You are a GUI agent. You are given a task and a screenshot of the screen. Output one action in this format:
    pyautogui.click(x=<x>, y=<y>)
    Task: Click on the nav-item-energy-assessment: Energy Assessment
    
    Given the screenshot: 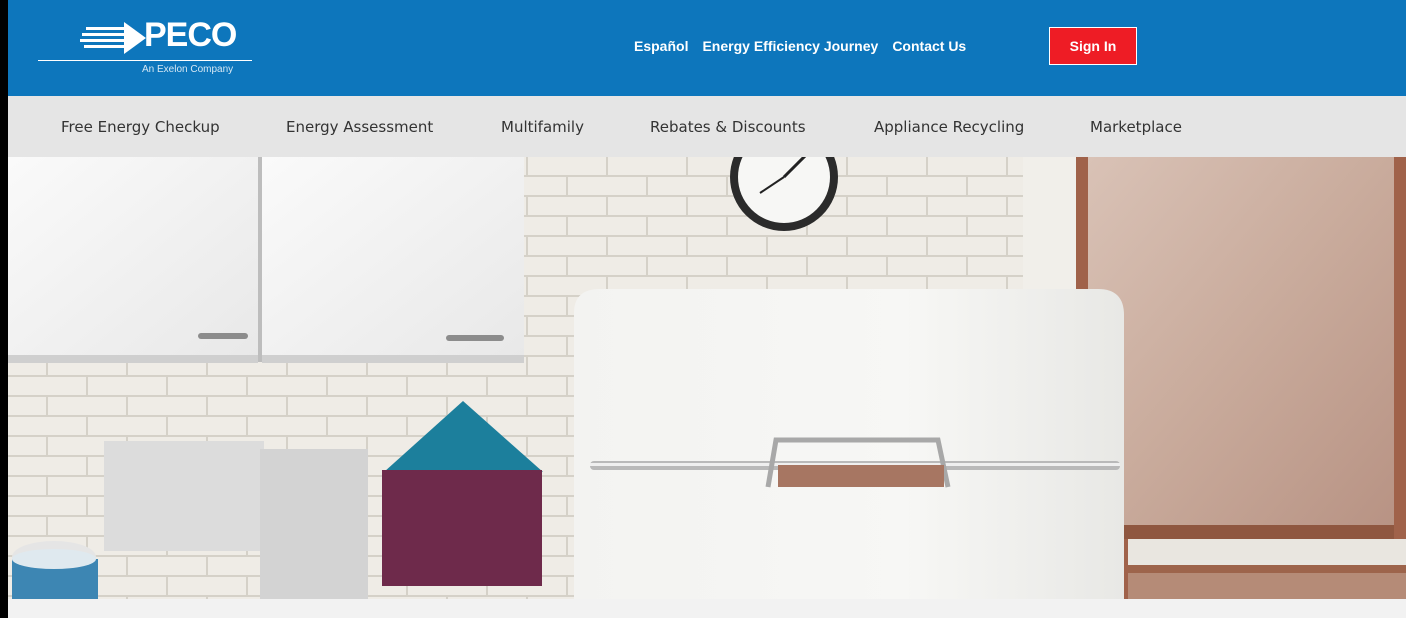 What is the action you would take?
    pyautogui.click(x=359, y=127)
    